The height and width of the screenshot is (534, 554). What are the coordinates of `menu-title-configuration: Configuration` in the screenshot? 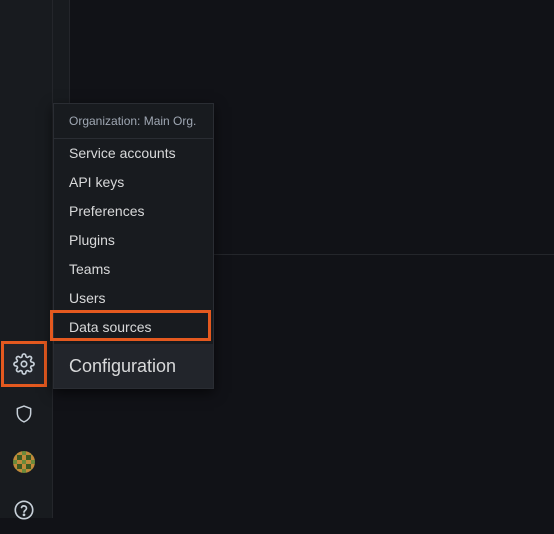 It's located at (133, 366).